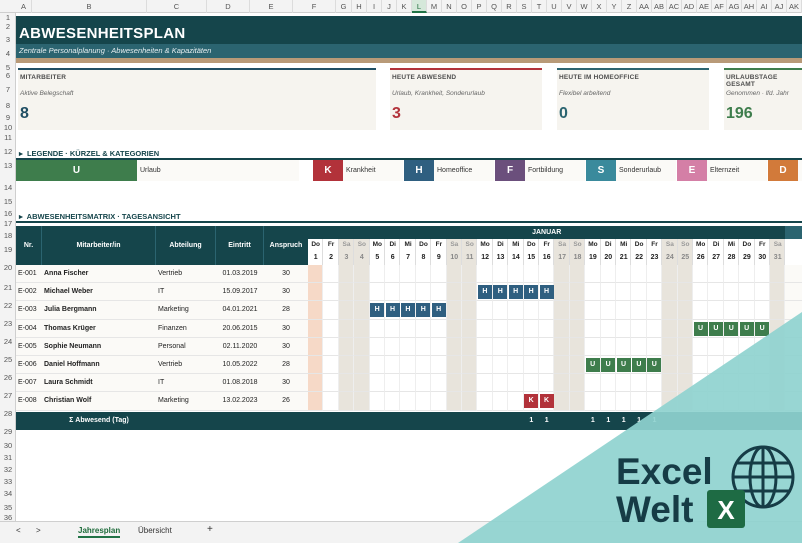  What do you see at coordinates (8, 223) in the screenshot?
I see `row-header-17: 17` at bounding box center [8, 223].